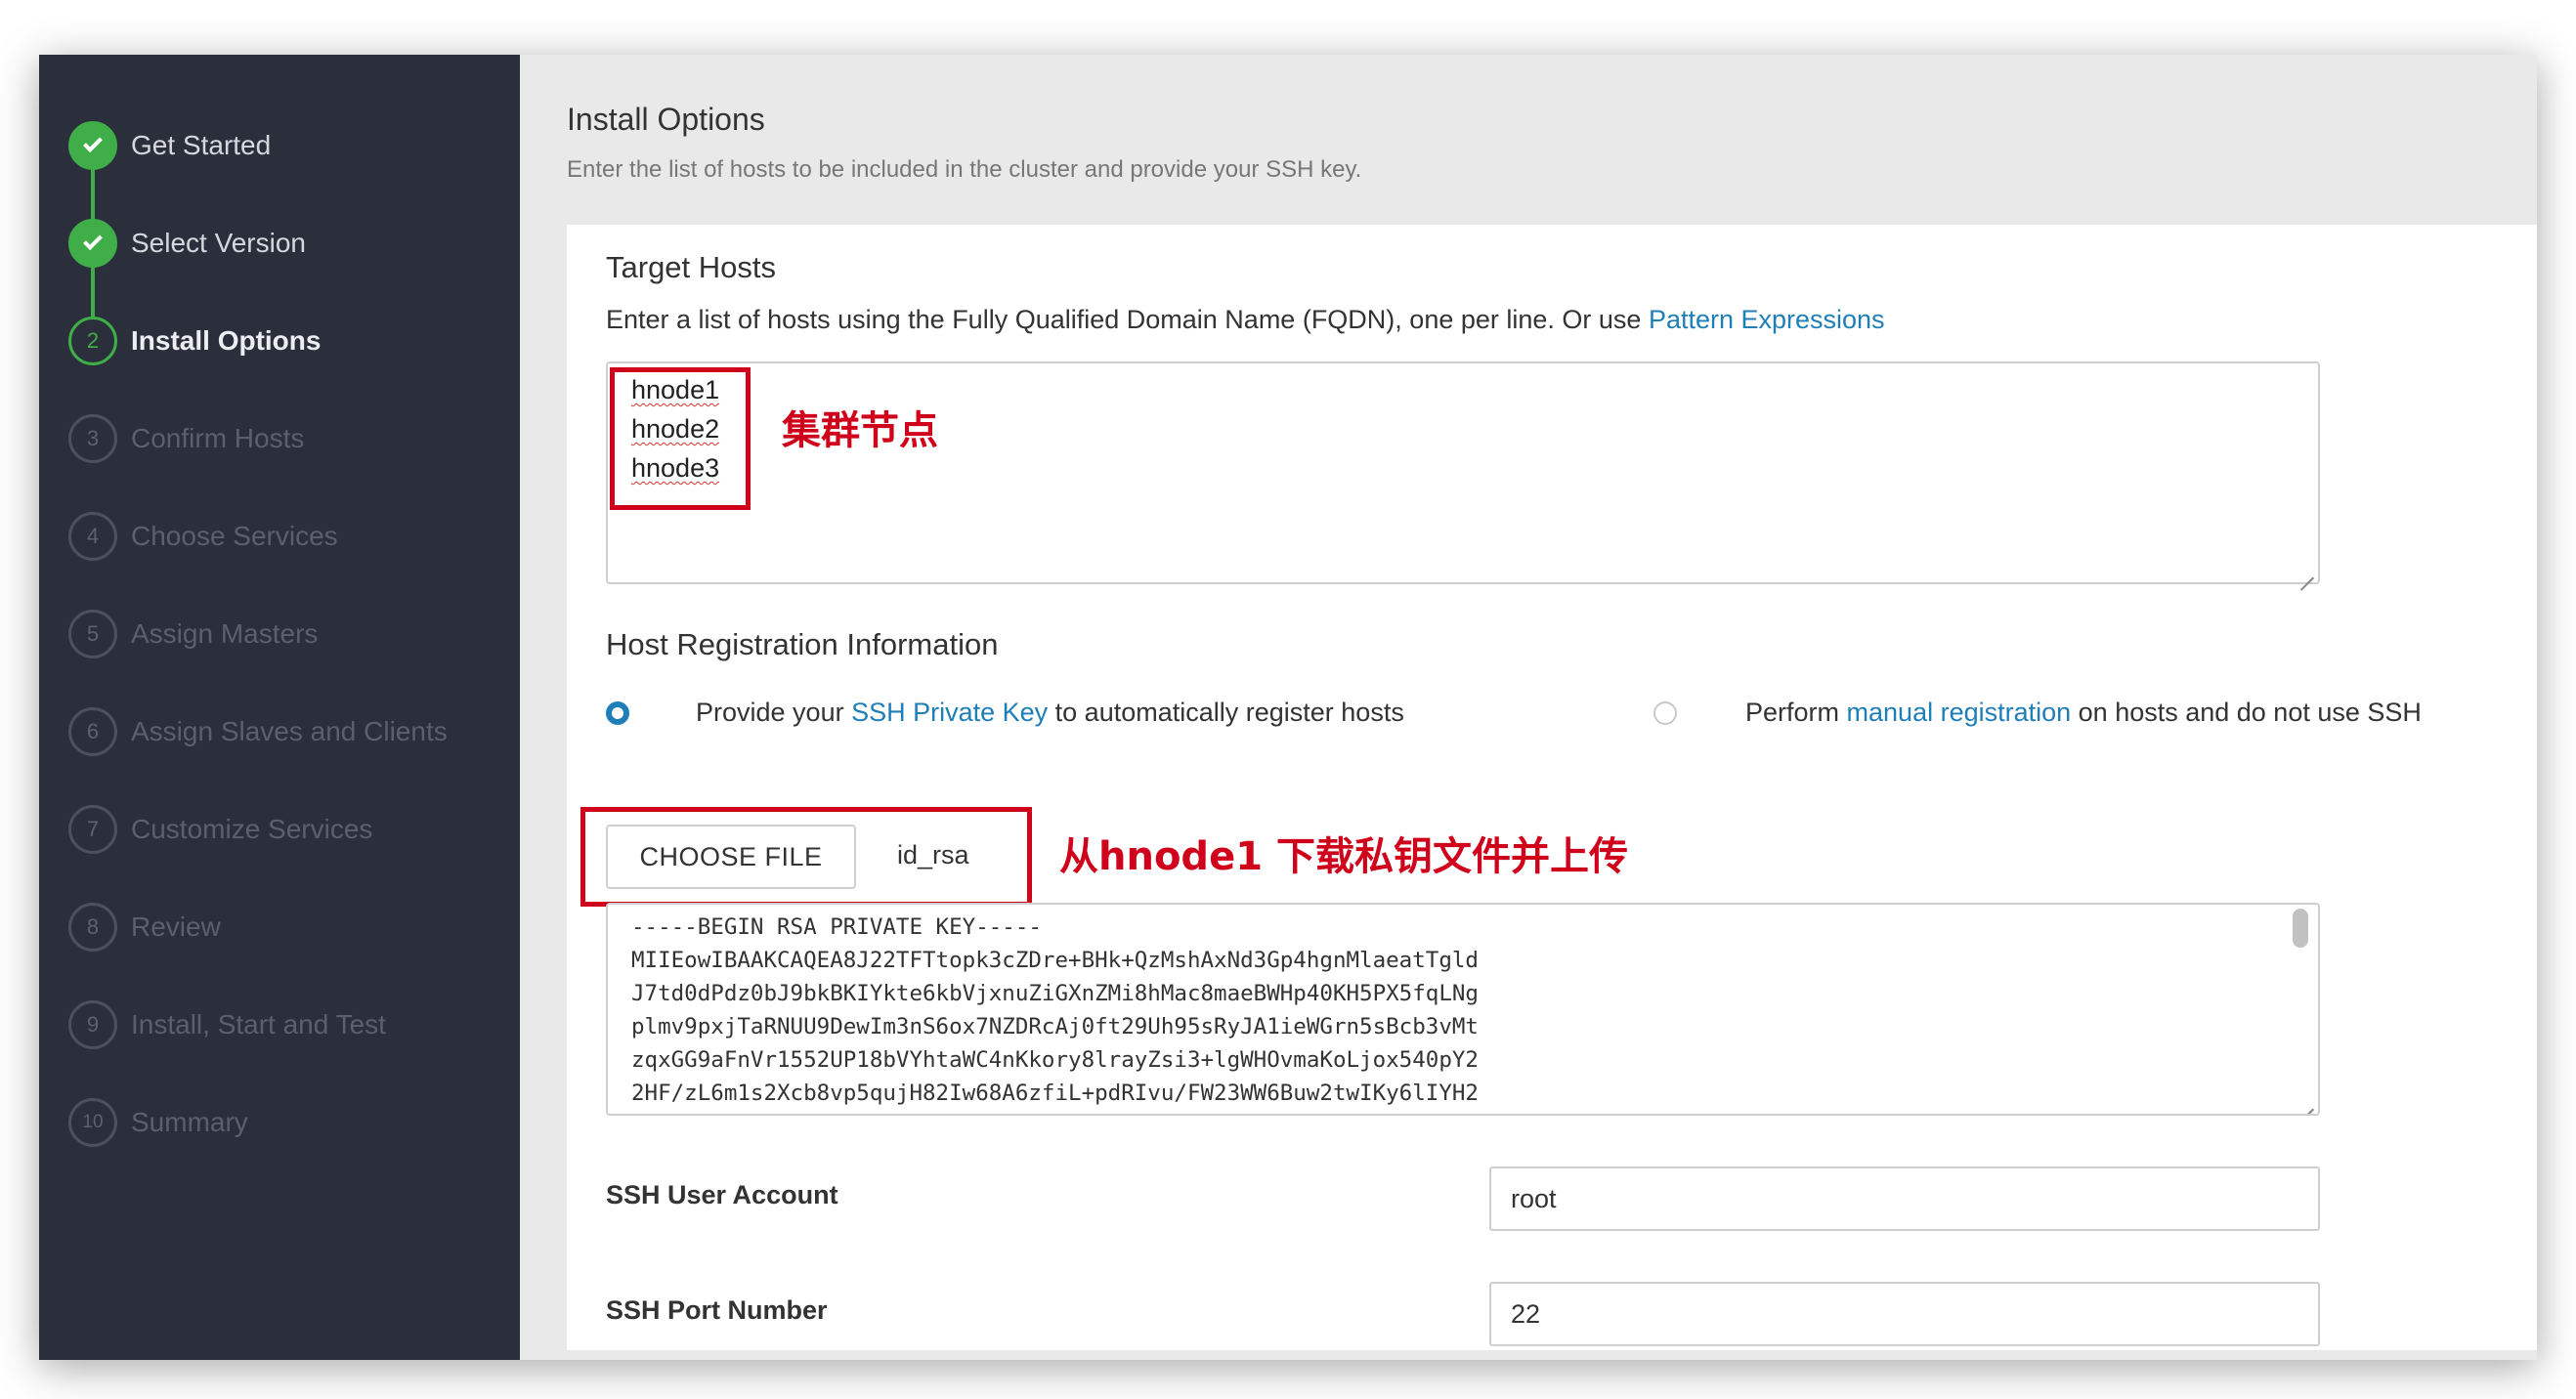  I want to click on step-number: 4, so click(92, 536).